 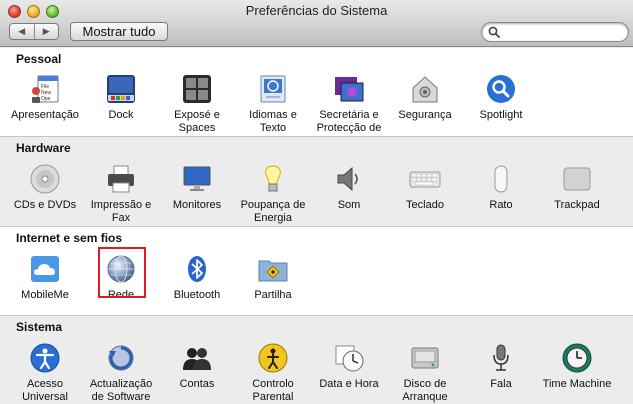 I want to click on time-machine-icon, so click(x=577, y=358).